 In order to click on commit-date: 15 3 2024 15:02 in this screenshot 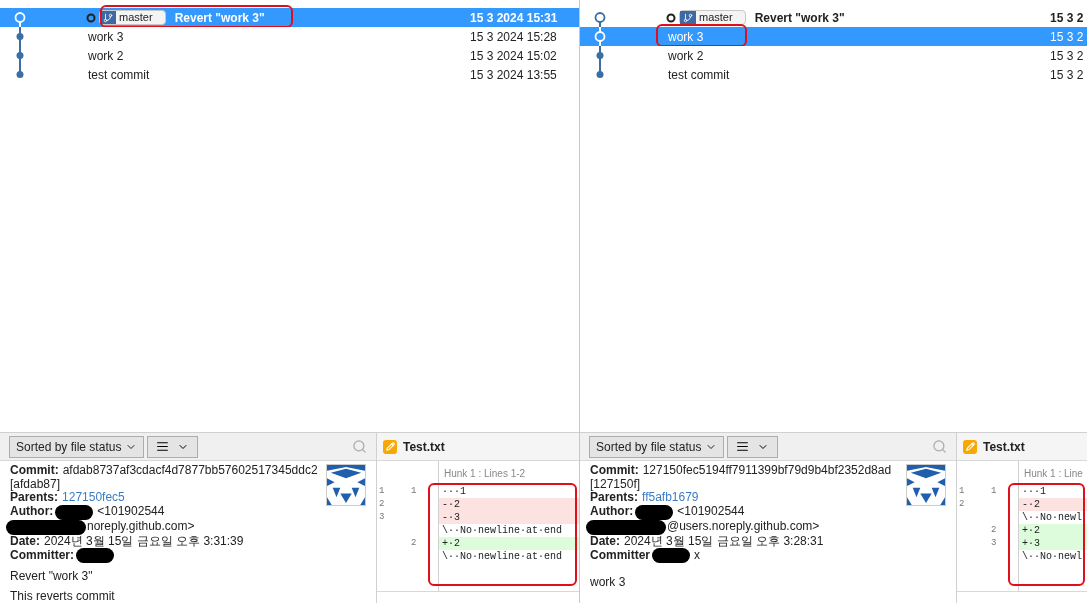, I will do `click(513, 56)`.